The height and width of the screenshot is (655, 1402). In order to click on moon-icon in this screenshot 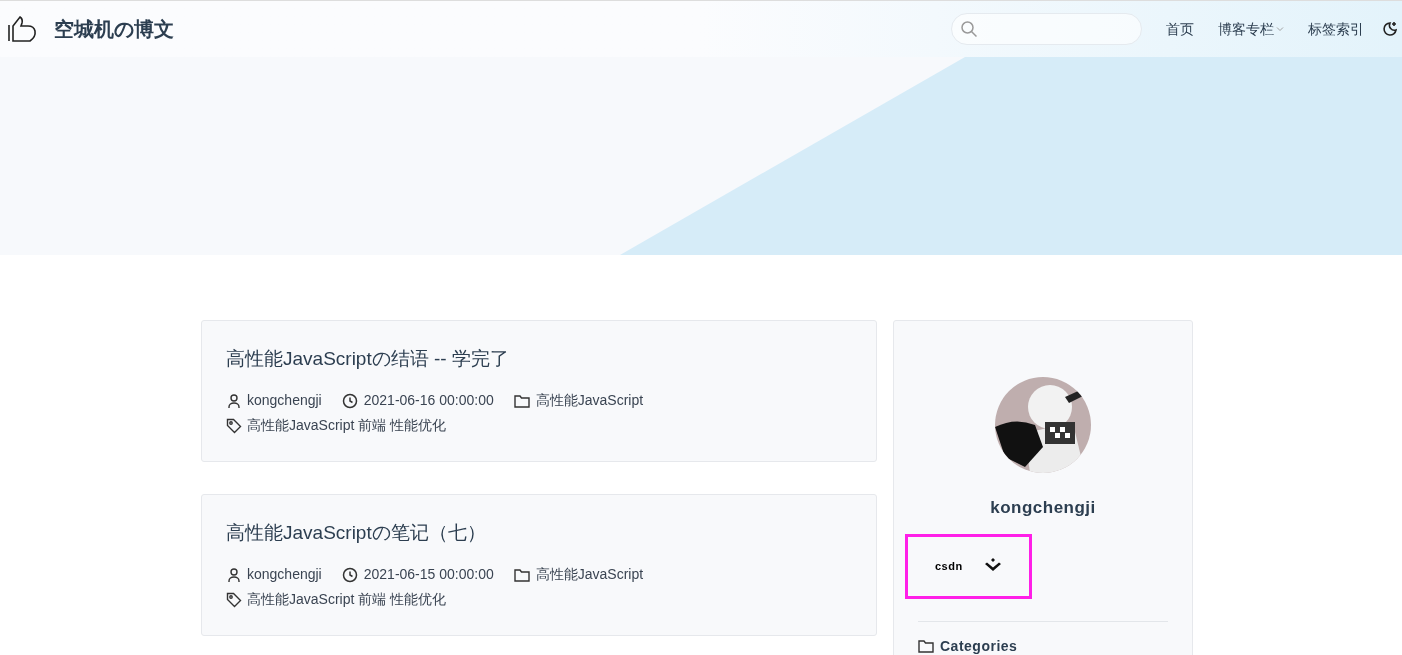, I will do `click(1390, 29)`.